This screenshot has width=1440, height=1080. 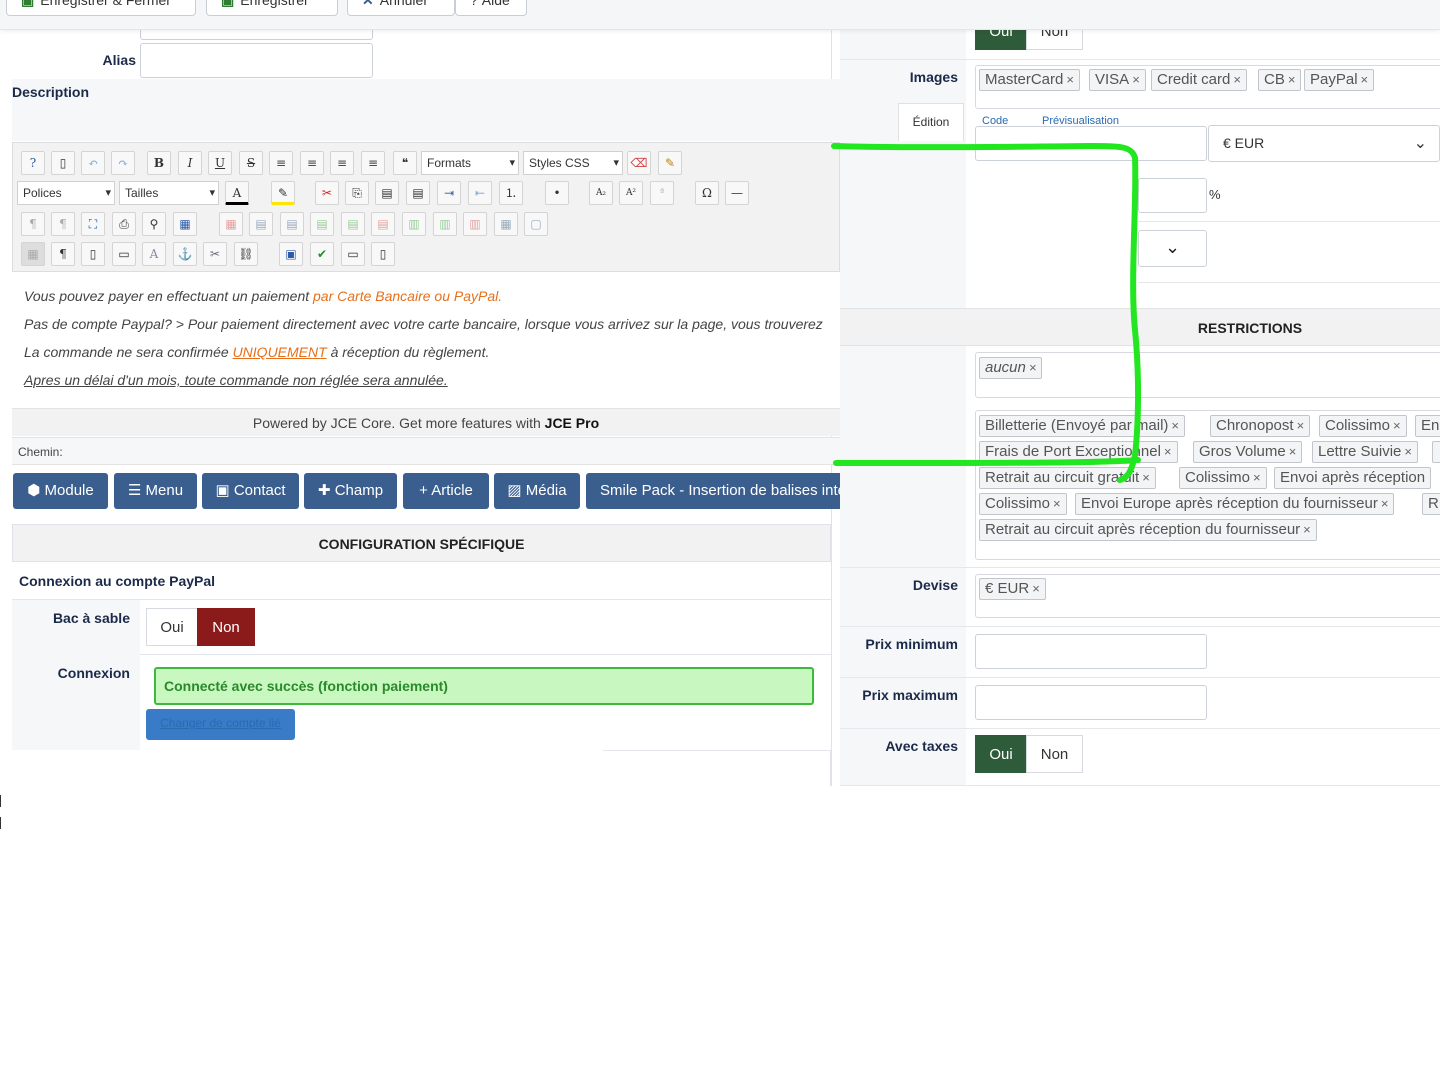 What do you see at coordinates (220, 163) in the screenshot?
I see `underline-icon: U` at bounding box center [220, 163].